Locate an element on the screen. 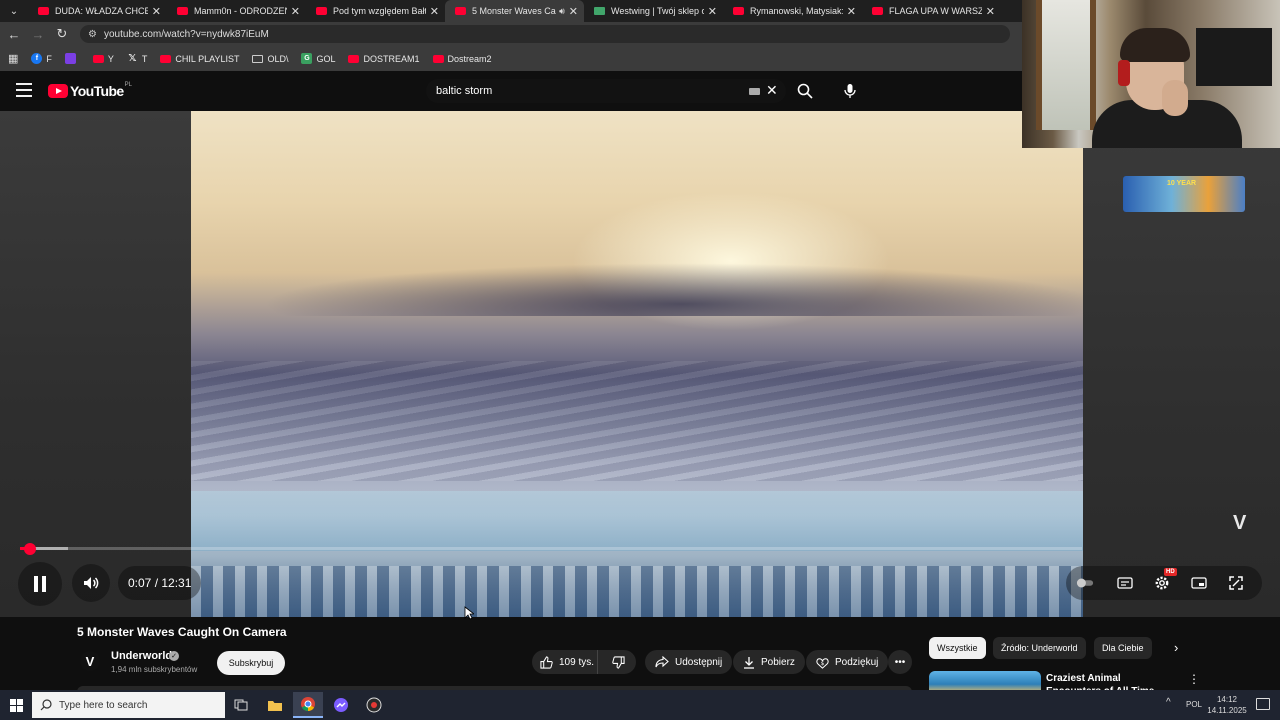 The height and width of the screenshot is (720, 1280). clear-search-icon: ✕ is located at coordinates (772, 90).